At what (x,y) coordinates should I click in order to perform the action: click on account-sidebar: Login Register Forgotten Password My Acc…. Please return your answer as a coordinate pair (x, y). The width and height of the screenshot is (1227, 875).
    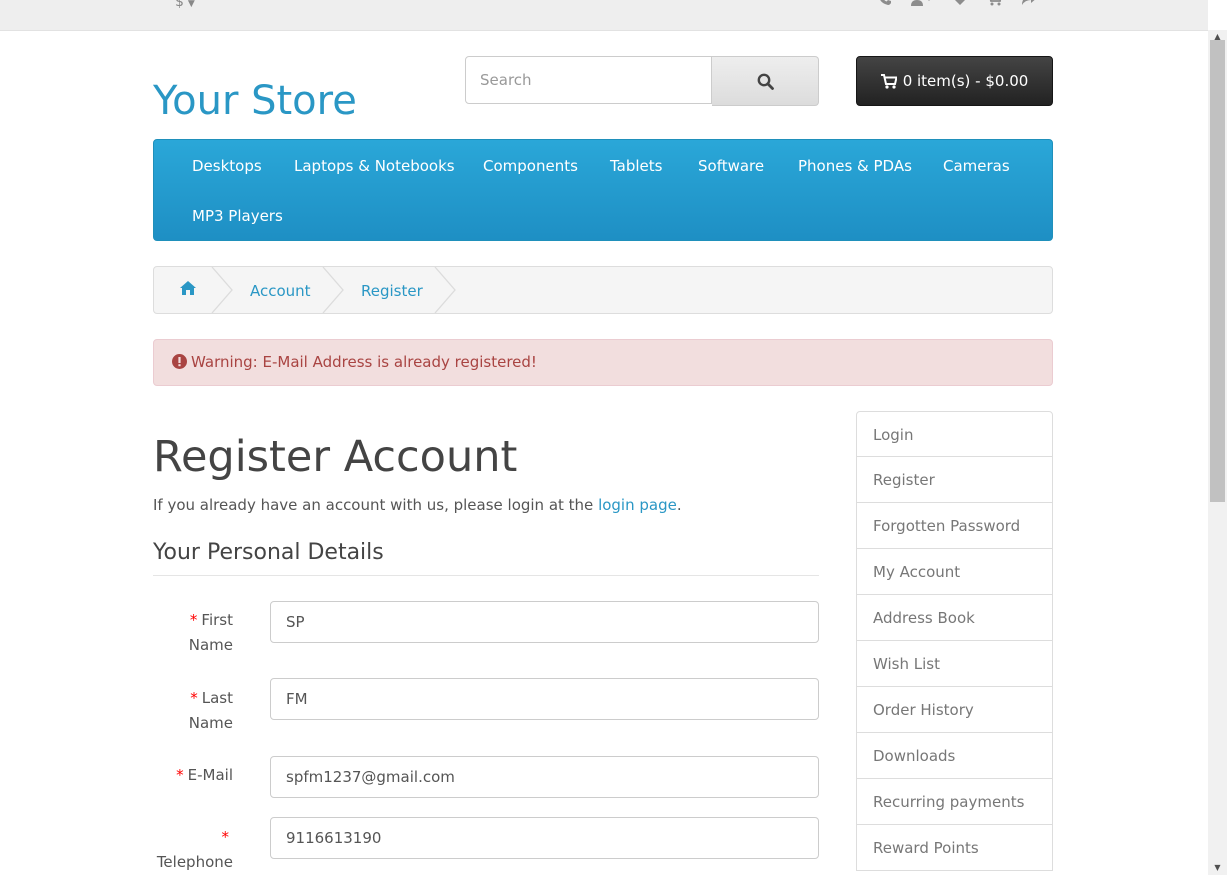
    Looking at the image, I should click on (954, 641).